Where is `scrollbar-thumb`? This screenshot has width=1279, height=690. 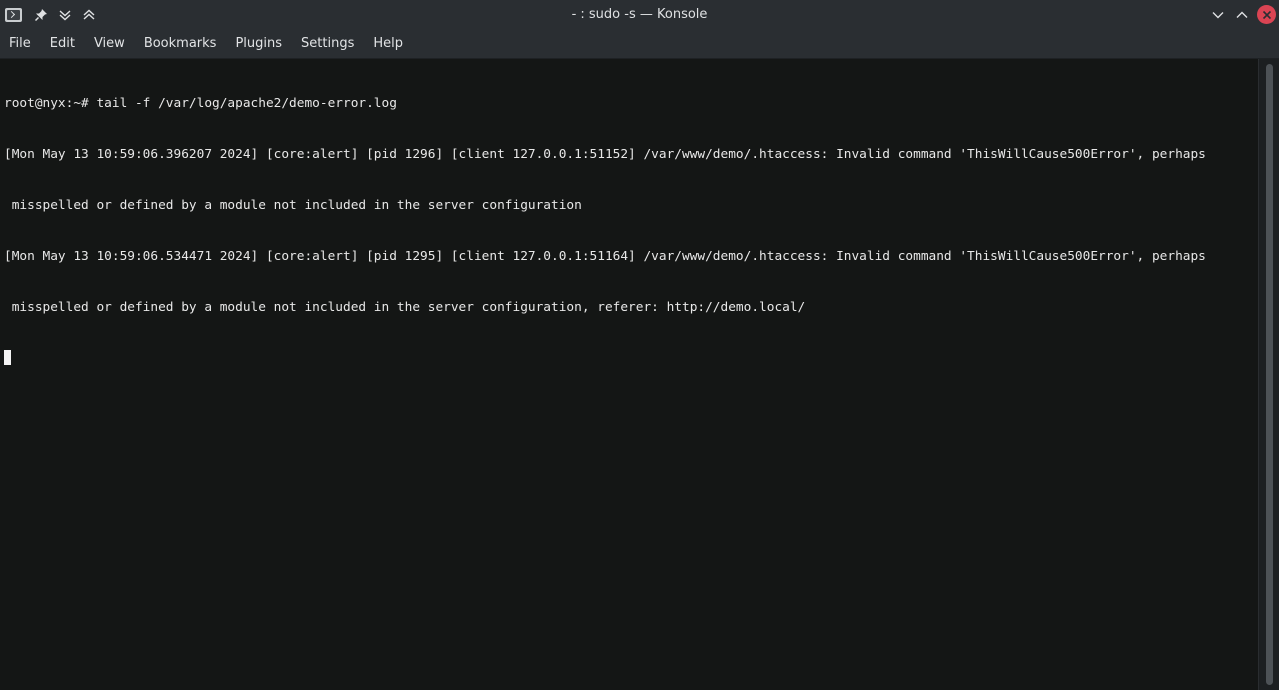
scrollbar-thumb is located at coordinates (1269, 374).